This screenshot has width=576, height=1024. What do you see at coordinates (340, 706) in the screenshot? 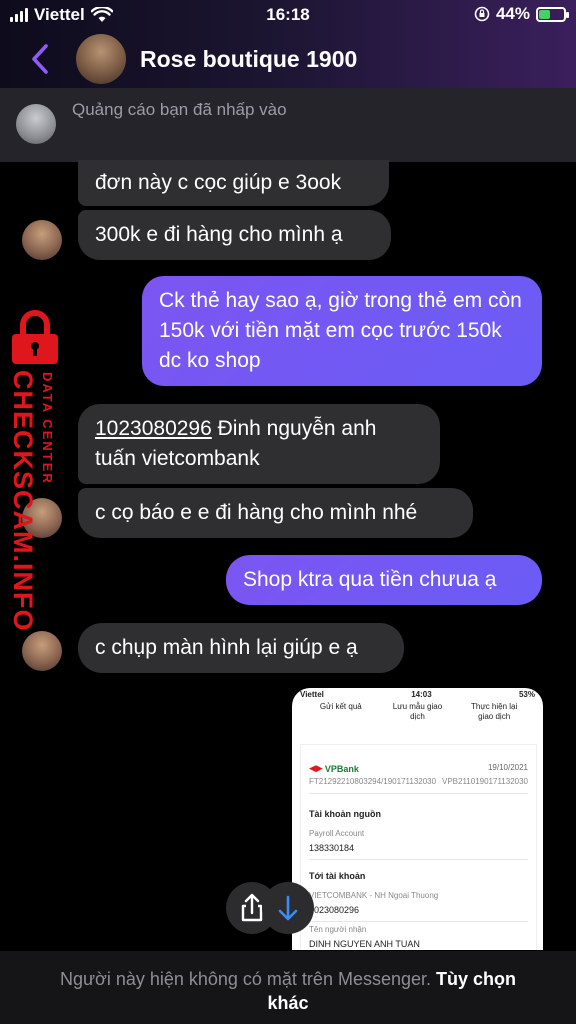
I see `image-tab: Gửi kết quả` at bounding box center [340, 706].